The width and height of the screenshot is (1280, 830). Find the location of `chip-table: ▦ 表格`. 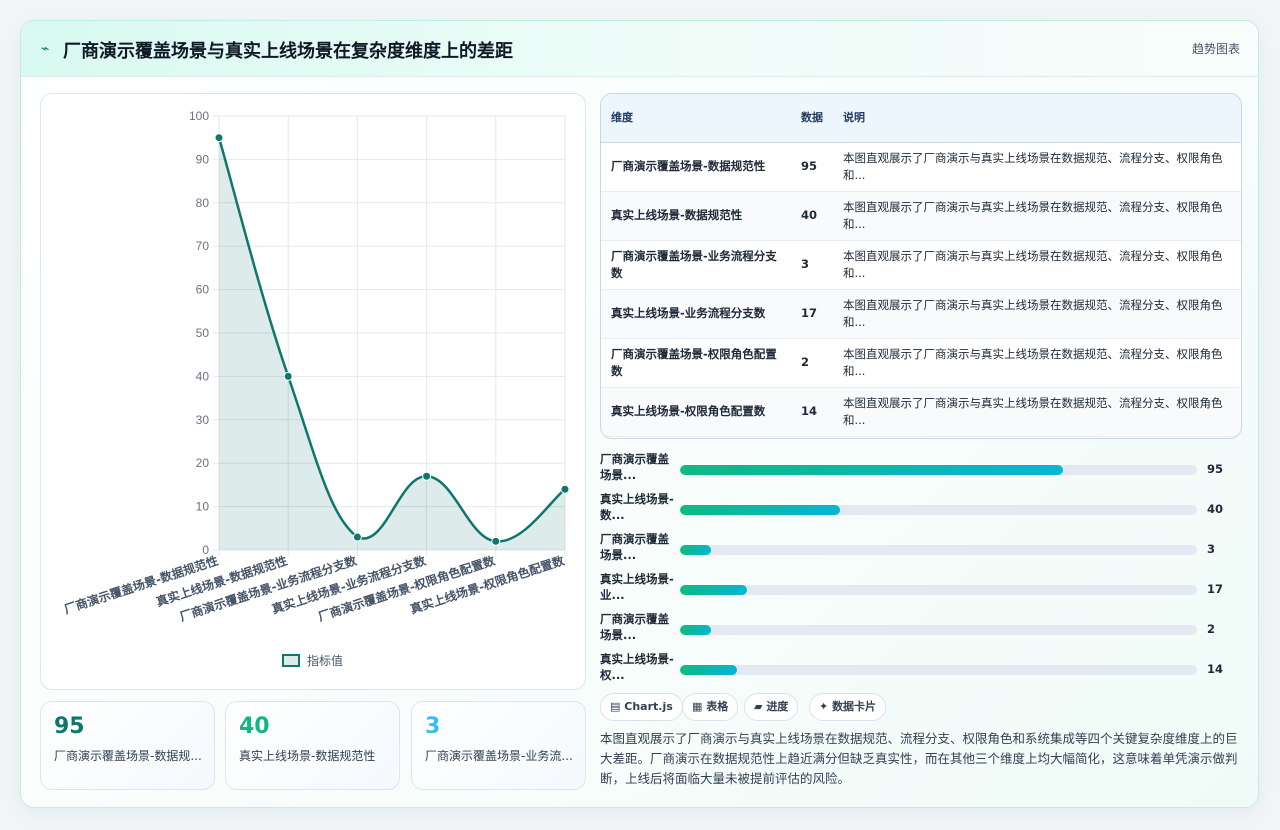

chip-table: ▦ 表格 is located at coordinates (710, 707).